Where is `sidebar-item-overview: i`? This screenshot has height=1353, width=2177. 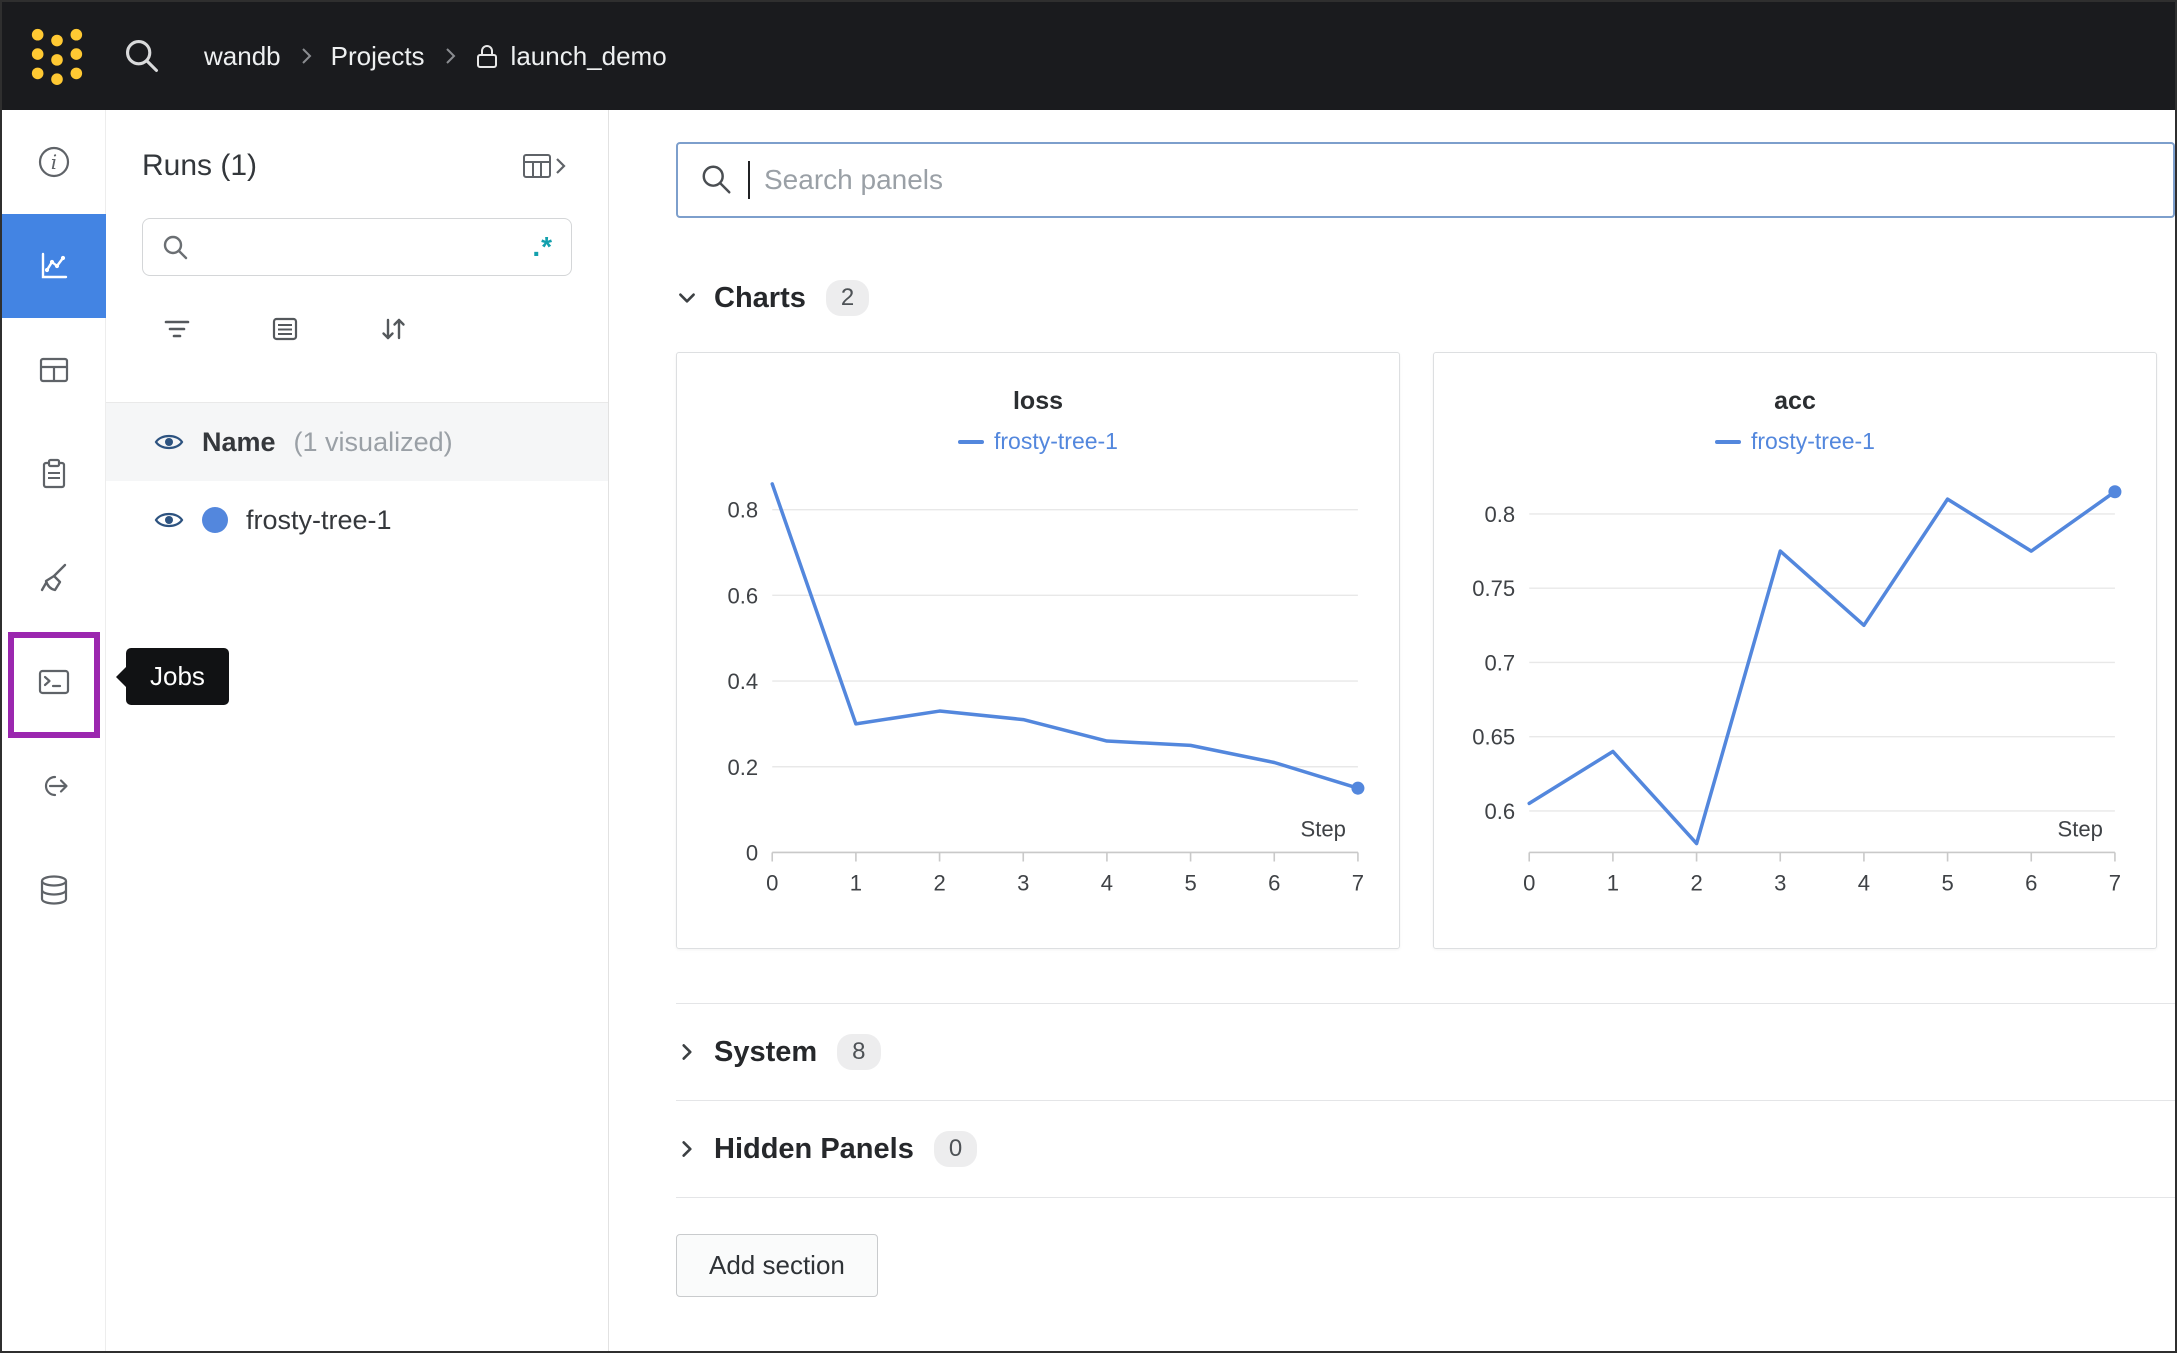 sidebar-item-overview: i is located at coordinates (54, 162).